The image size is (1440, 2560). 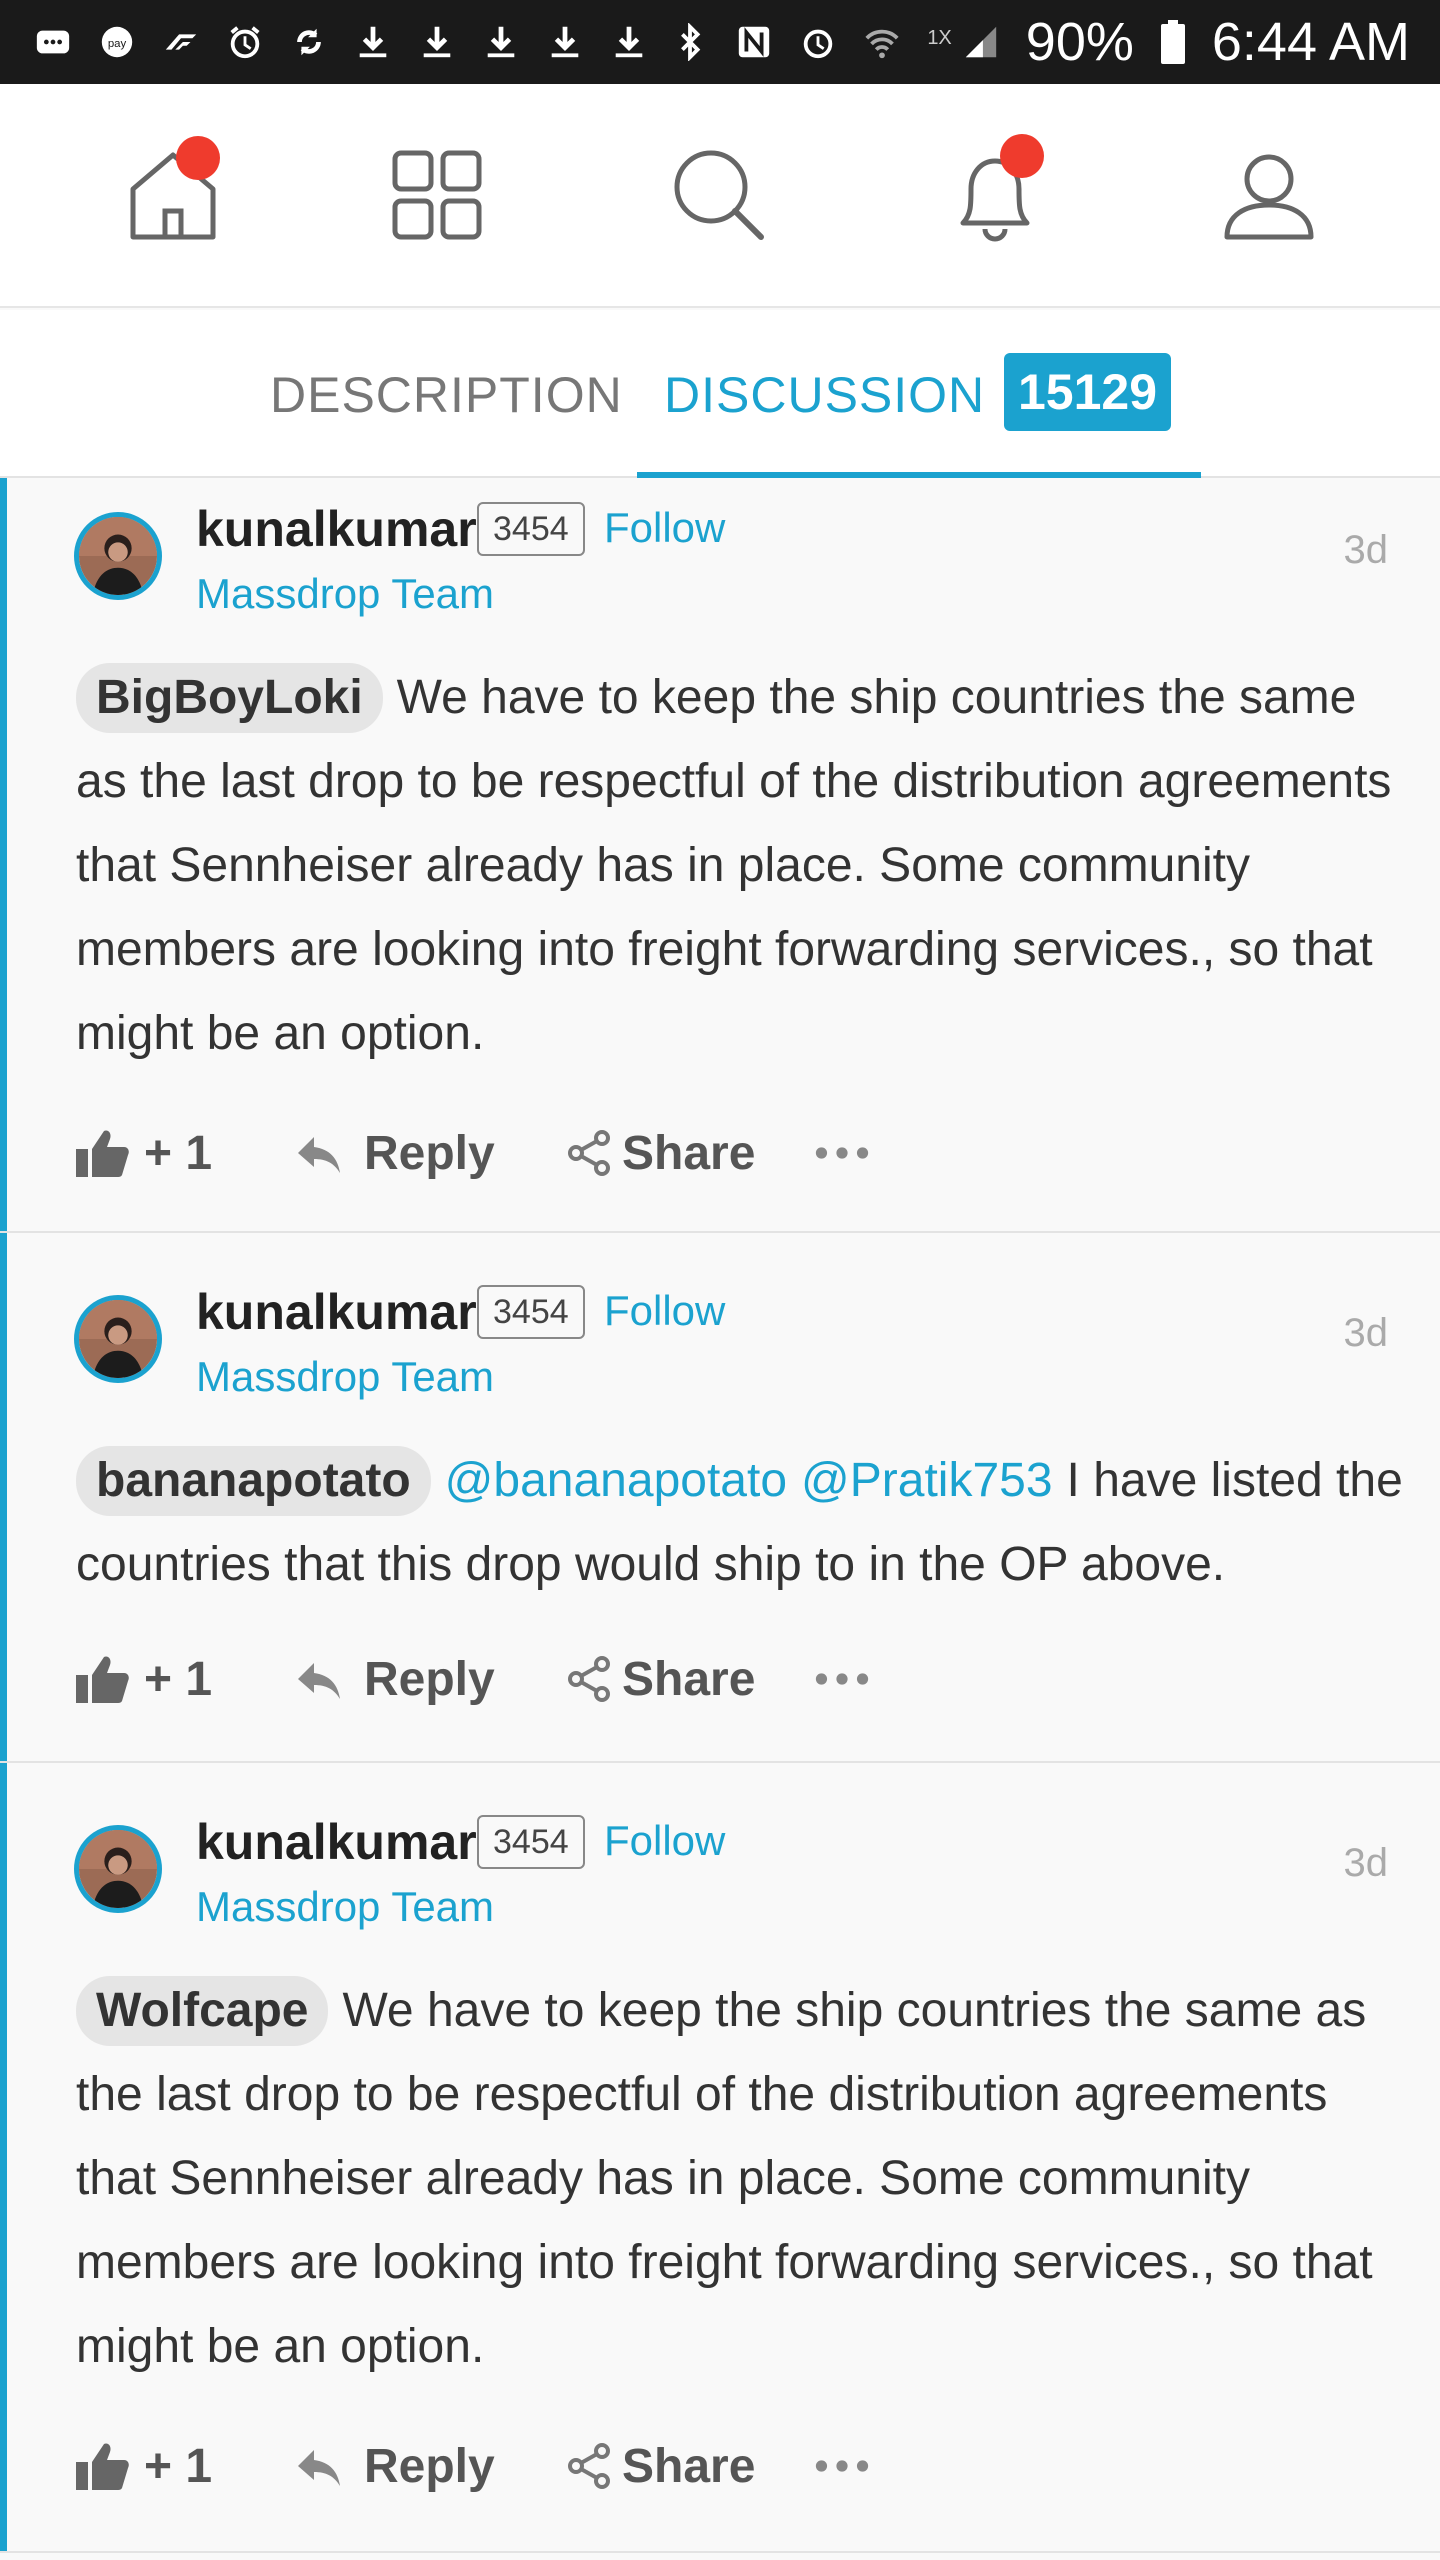 I want to click on tab-description: DESCRIPTION, so click(x=446, y=395).